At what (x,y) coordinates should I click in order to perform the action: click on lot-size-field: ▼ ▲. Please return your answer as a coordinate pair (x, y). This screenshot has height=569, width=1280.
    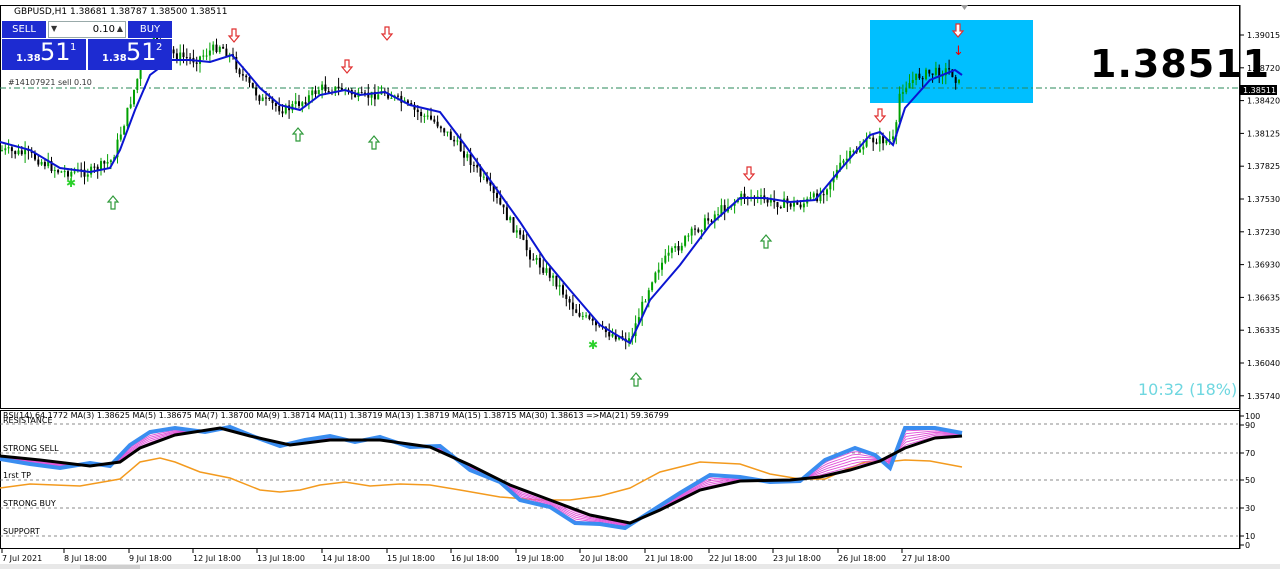
    Looking at the image, I should click on (87, 29).